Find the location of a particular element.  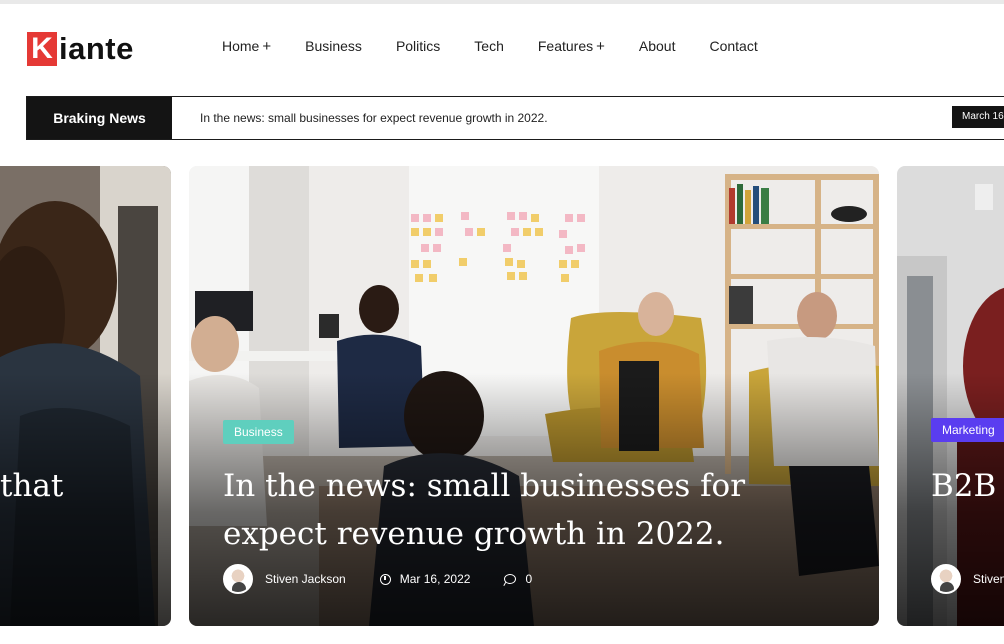

nav-item-contact: Contact is located at coordinates (733, 46).